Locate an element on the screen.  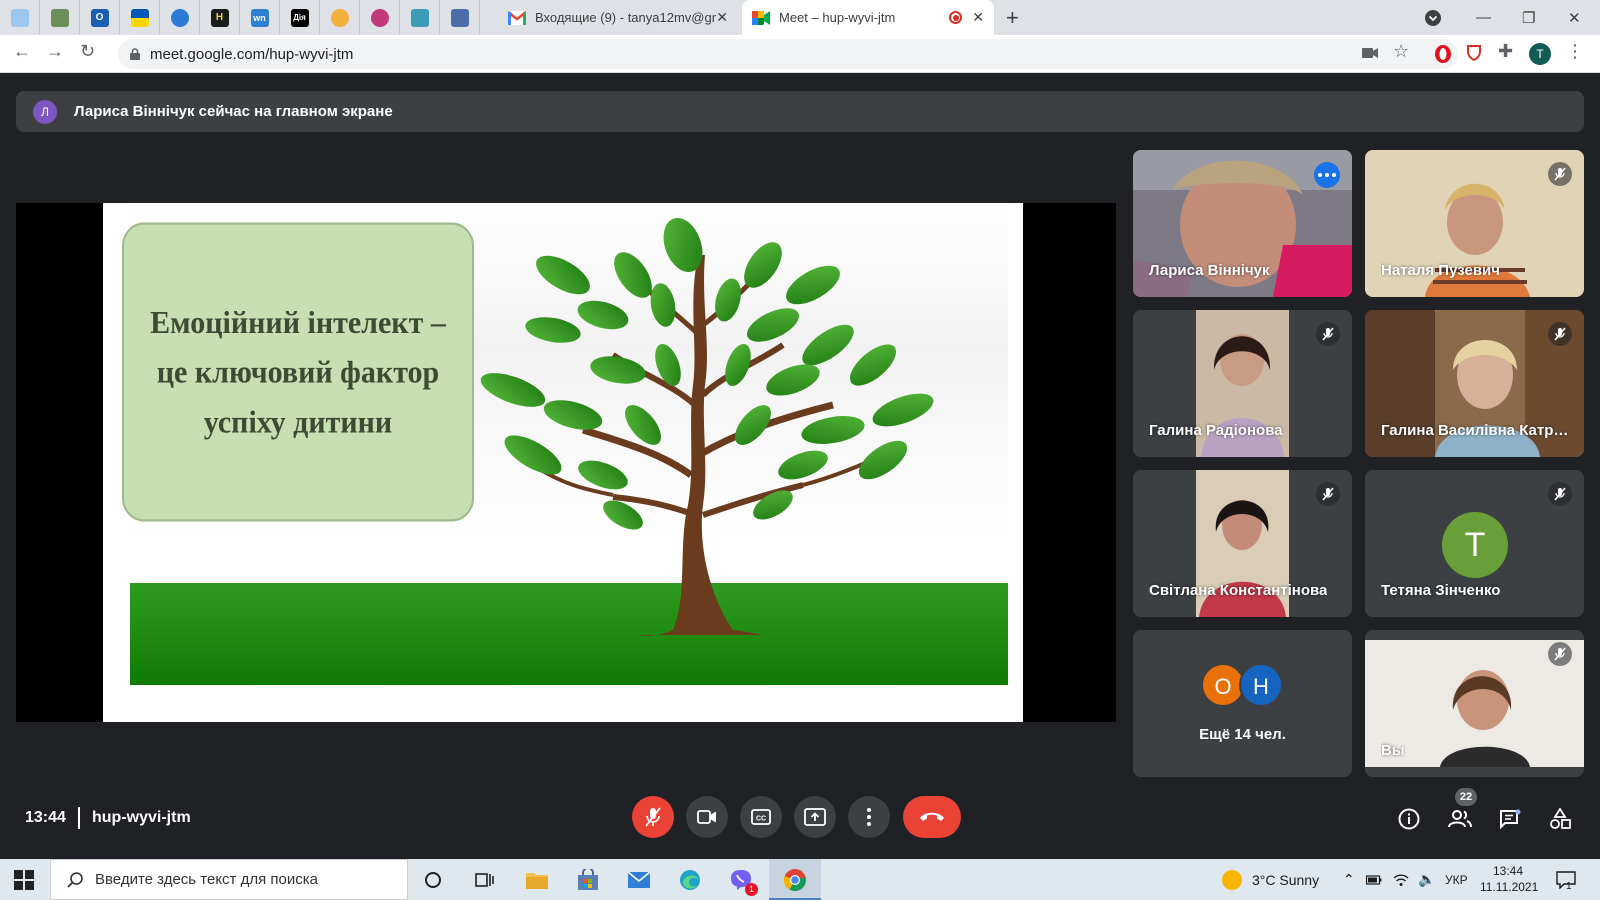
taskbar-clock: 13:44 11.11.2021 is located at coordinates (1509, 879).